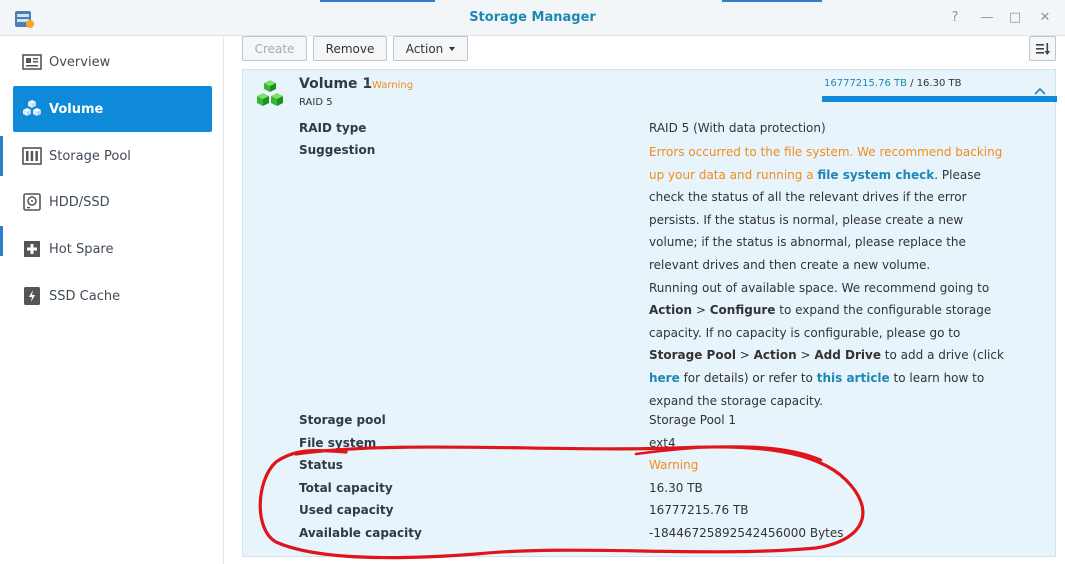 This screenshot has height=564, width=1065. What do you see at coordinates (1040, 91) in the screenshot?
I see `chevron-up-icon` at bounding box center [1040, 91].